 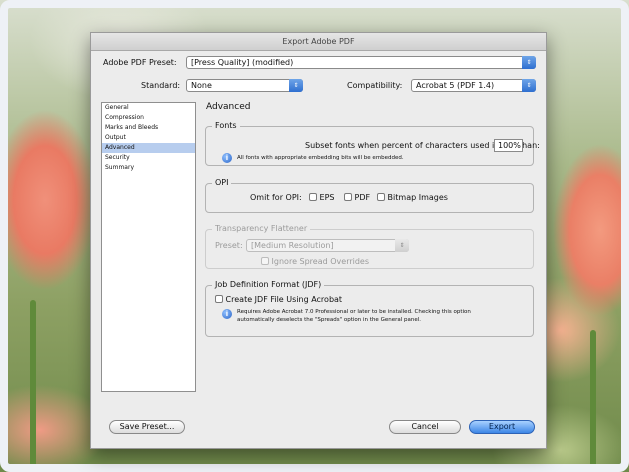 I want to click on create-jdf-option: Create JDF File Using Acrobat, so click(x=278, y=299).